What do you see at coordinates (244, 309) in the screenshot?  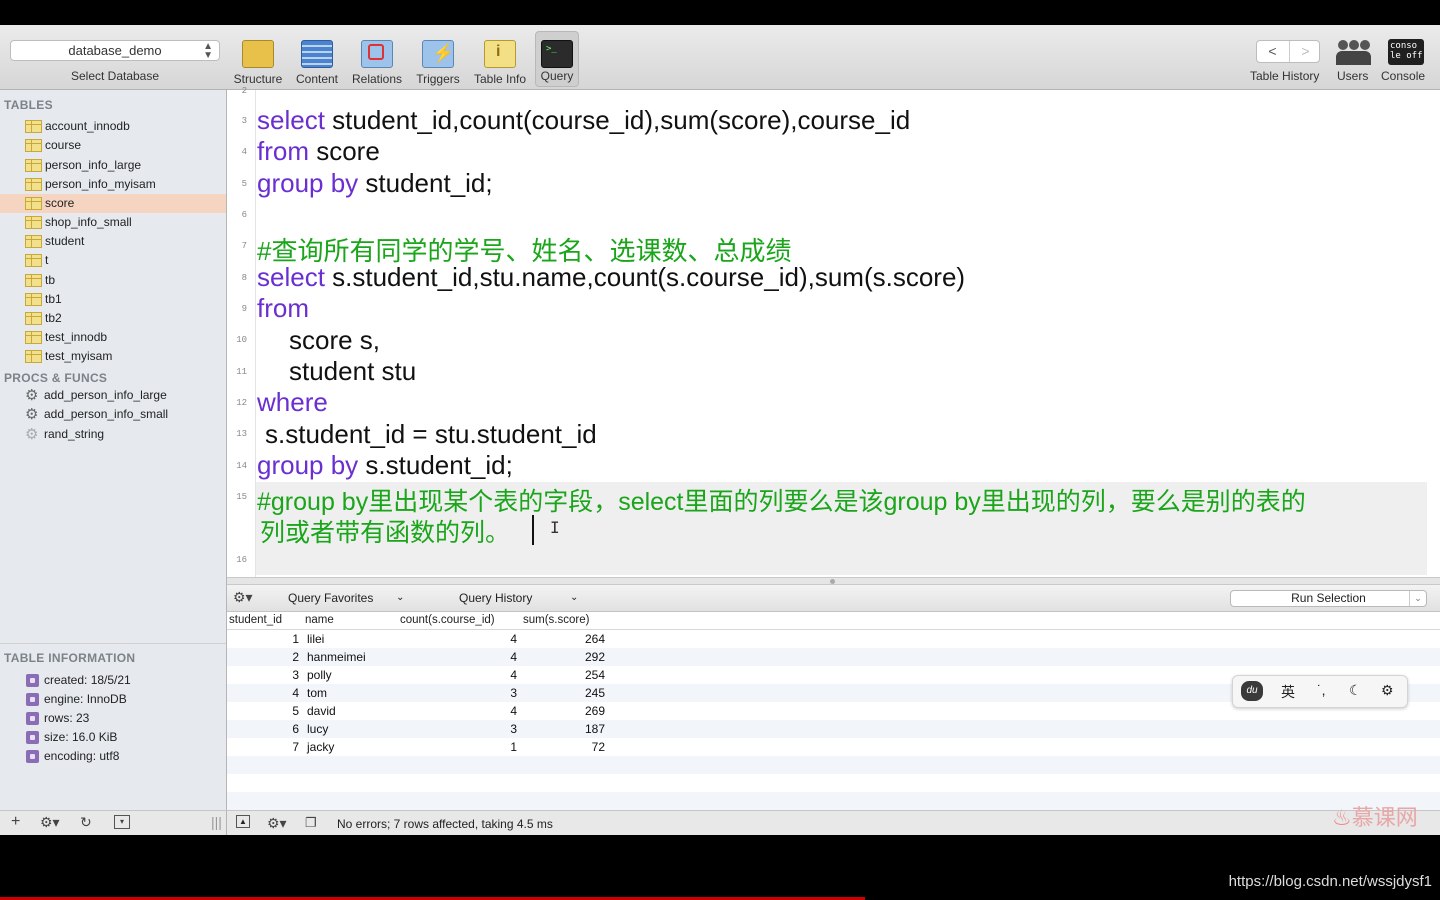 I see `line-number: 9` at bounding box center [244, 309].